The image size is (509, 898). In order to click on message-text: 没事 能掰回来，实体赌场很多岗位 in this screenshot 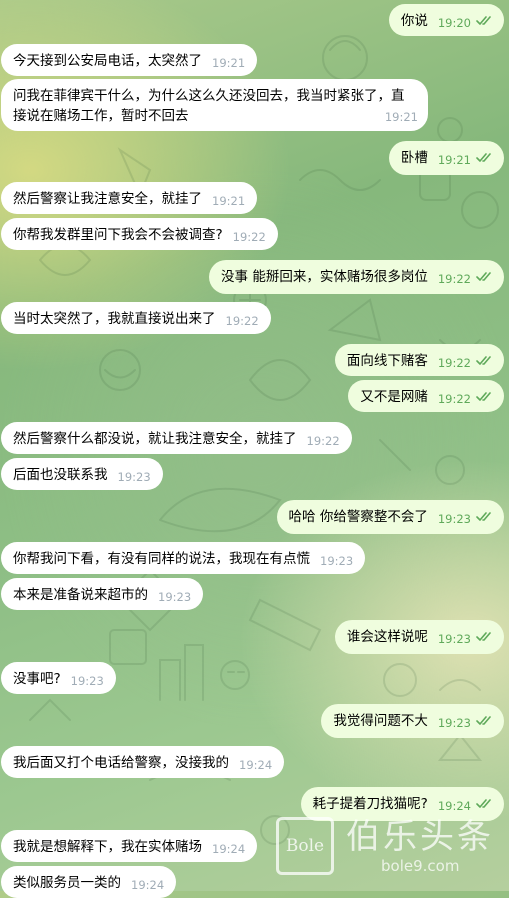, I will do `click(324, 277)`.